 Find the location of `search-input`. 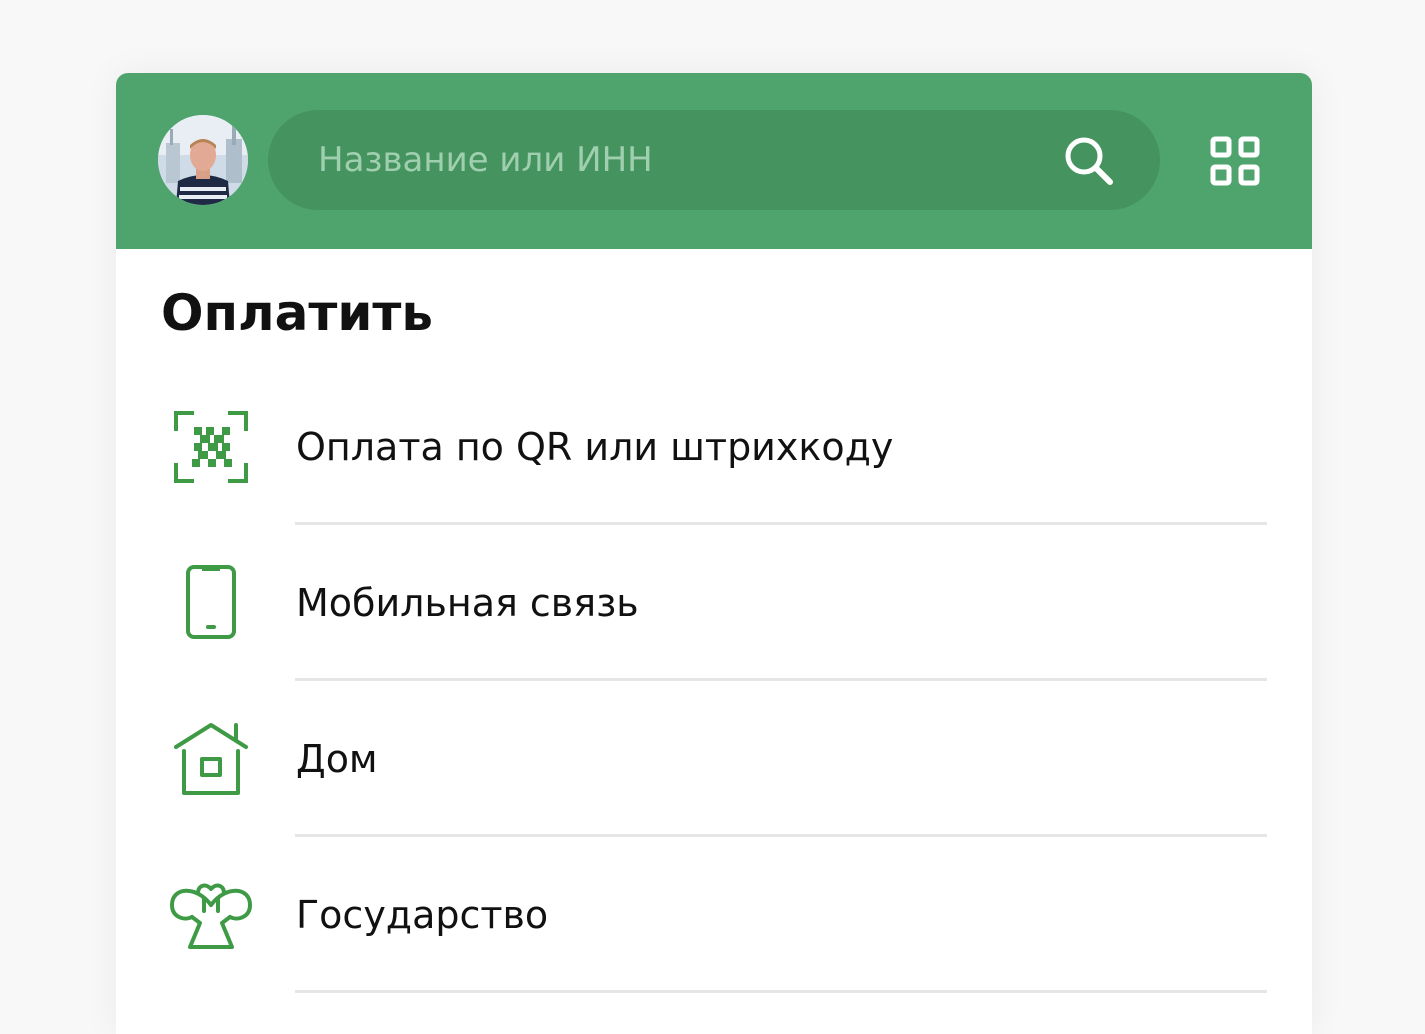

search-input is located at coordinates (668, 160).